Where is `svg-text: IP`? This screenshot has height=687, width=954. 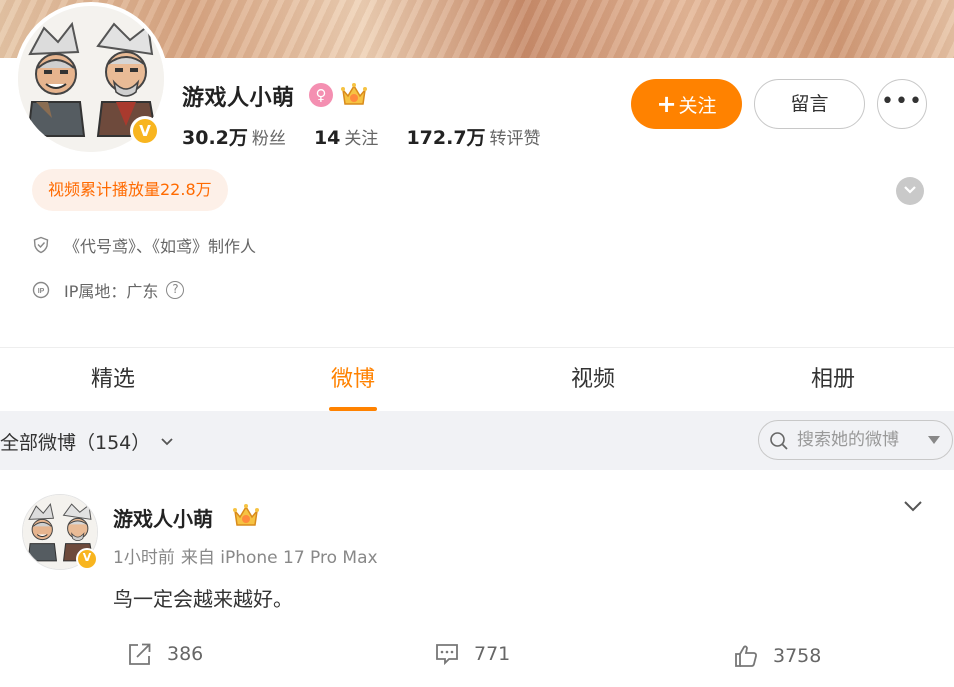
svg-text: IP is located at coordinates (41, 291).